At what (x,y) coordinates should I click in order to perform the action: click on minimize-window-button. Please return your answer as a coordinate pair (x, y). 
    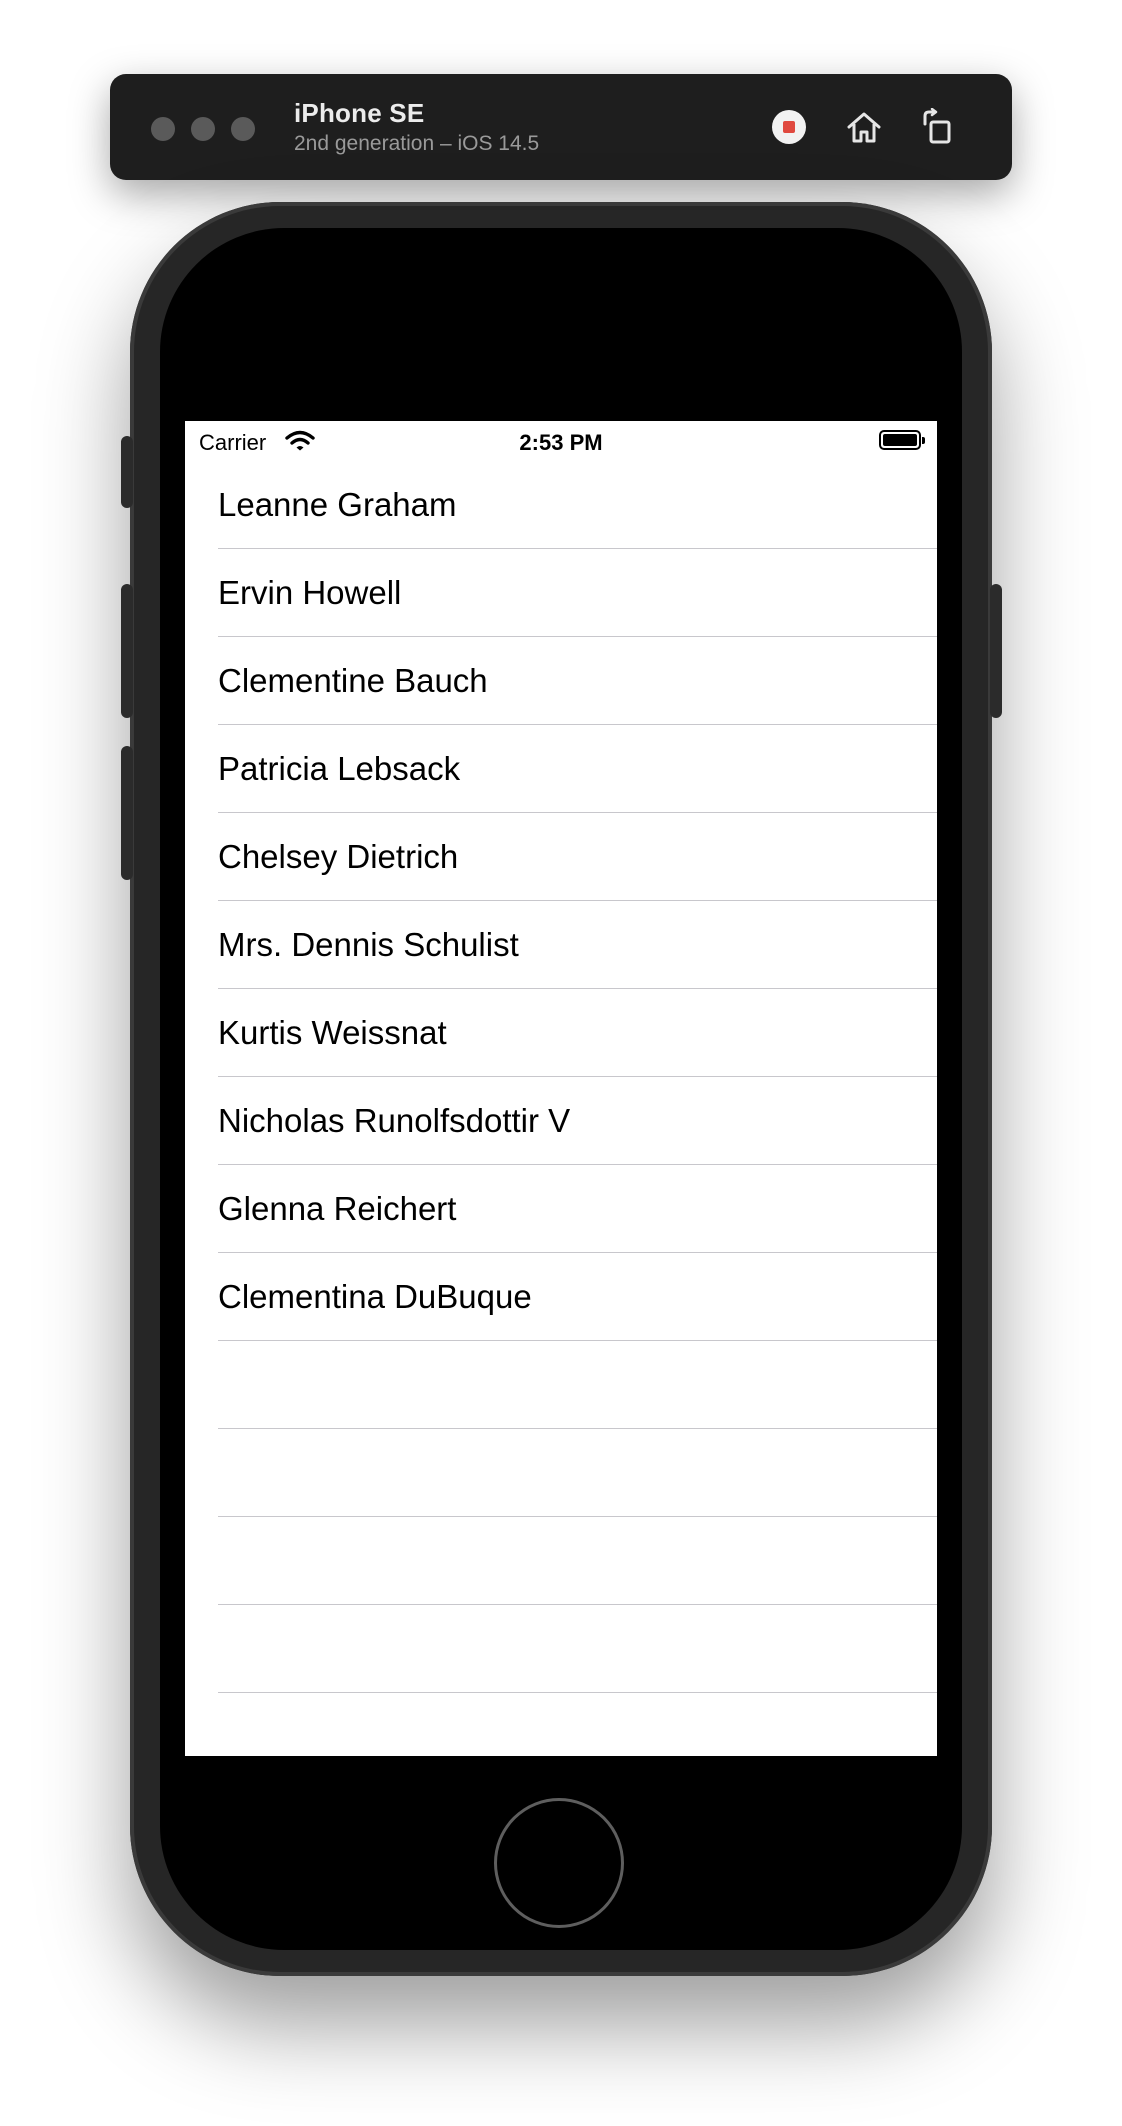
    Looking at the image, I should click on (203, 129).